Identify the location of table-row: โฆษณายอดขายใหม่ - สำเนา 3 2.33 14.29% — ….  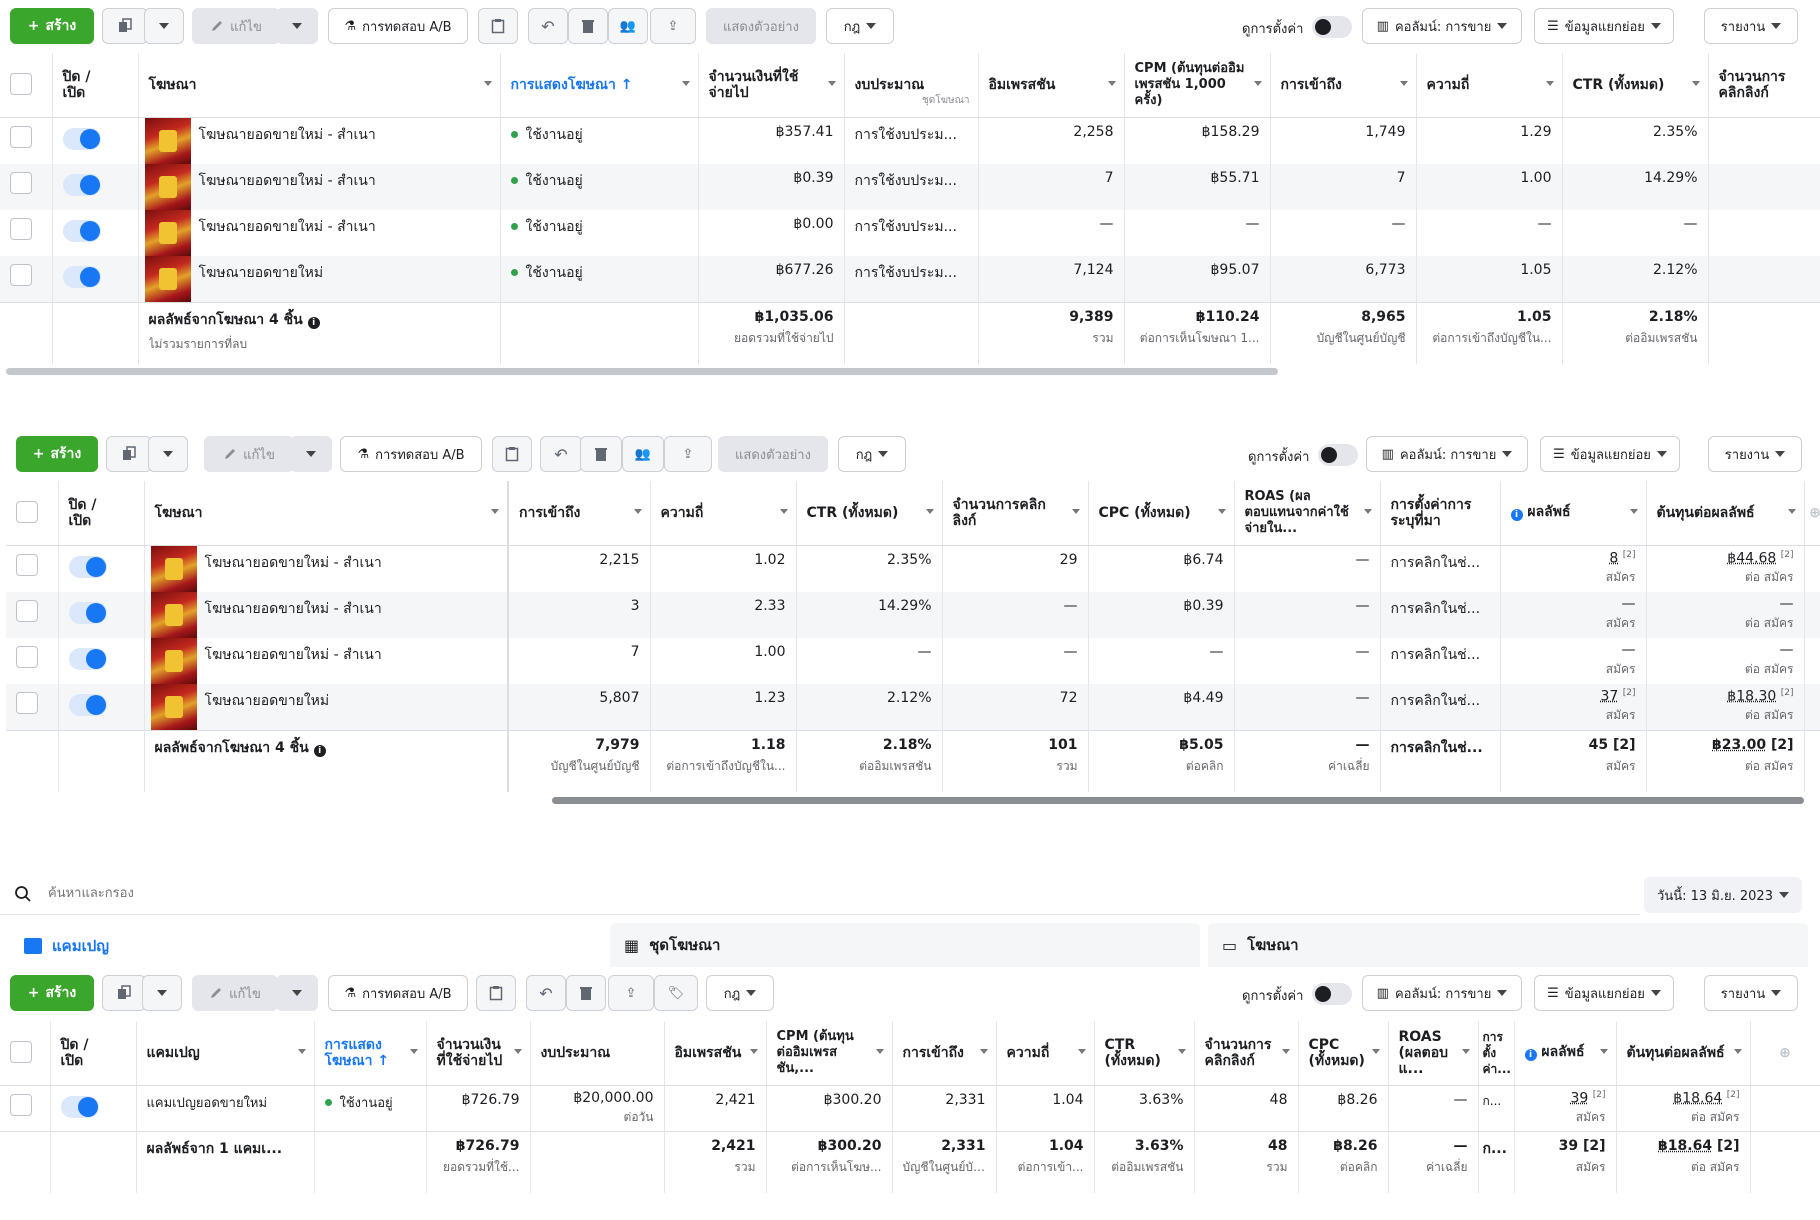
(913, 614).